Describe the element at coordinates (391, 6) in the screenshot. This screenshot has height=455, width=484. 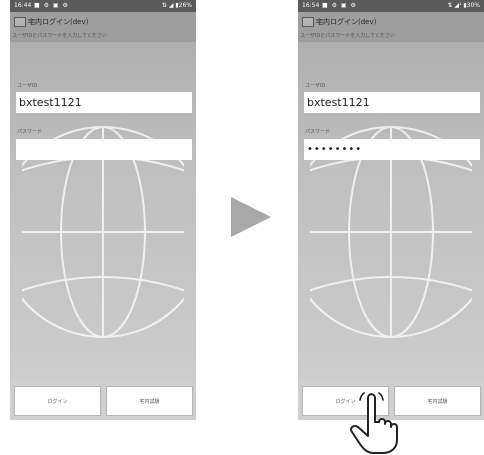
I see `status-bar: 16:54 ■ ⚙ ▣ ⚙ ⇅ ◢¹ ▮30%` at that location.